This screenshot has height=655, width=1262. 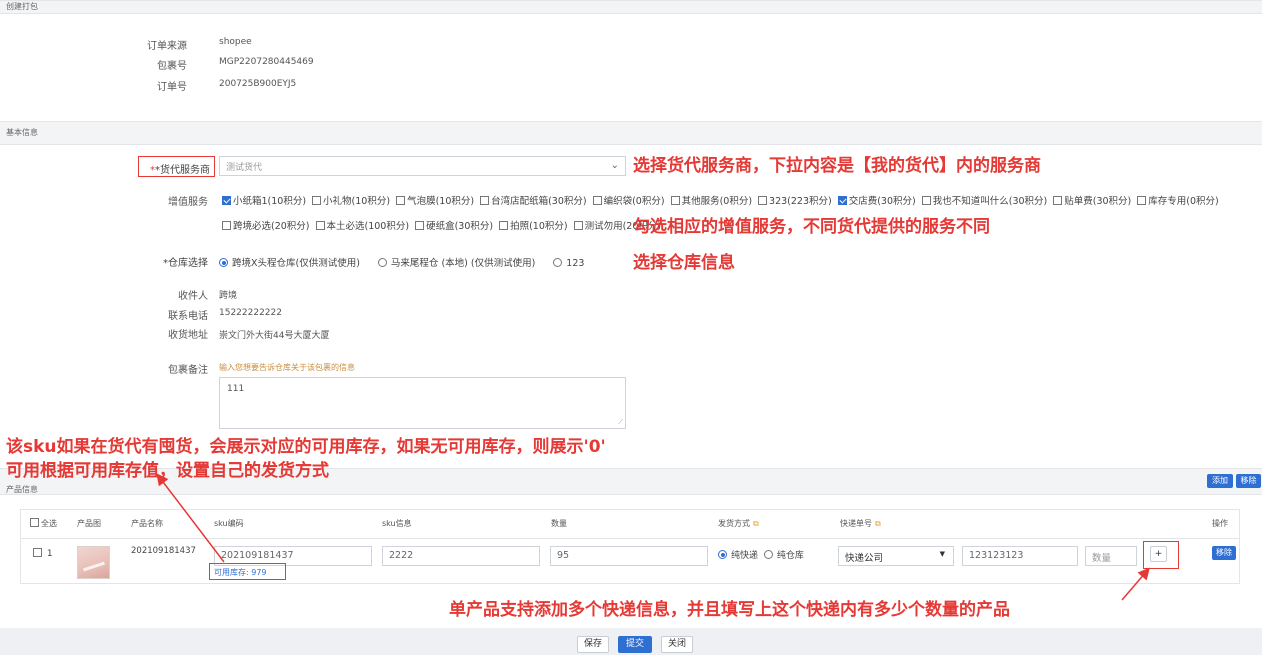 What do you see at coordinates (631, 7) in the screenshot?
I see `create-package-header: 创建打包` at bounding box center [631, 7].